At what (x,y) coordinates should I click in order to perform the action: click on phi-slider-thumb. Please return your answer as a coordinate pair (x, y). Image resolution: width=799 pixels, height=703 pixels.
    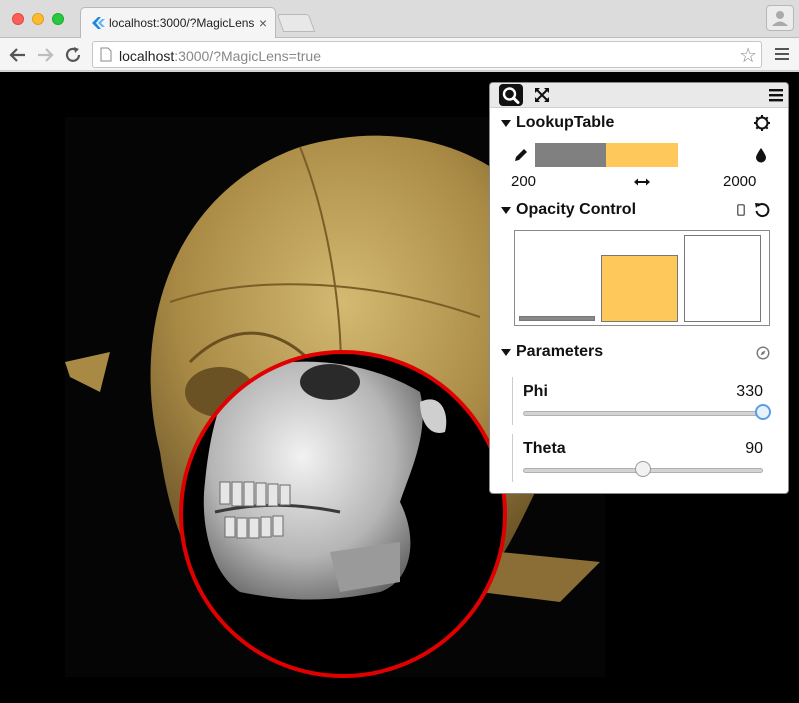
    Looking at the image, I should click on (763, 412).